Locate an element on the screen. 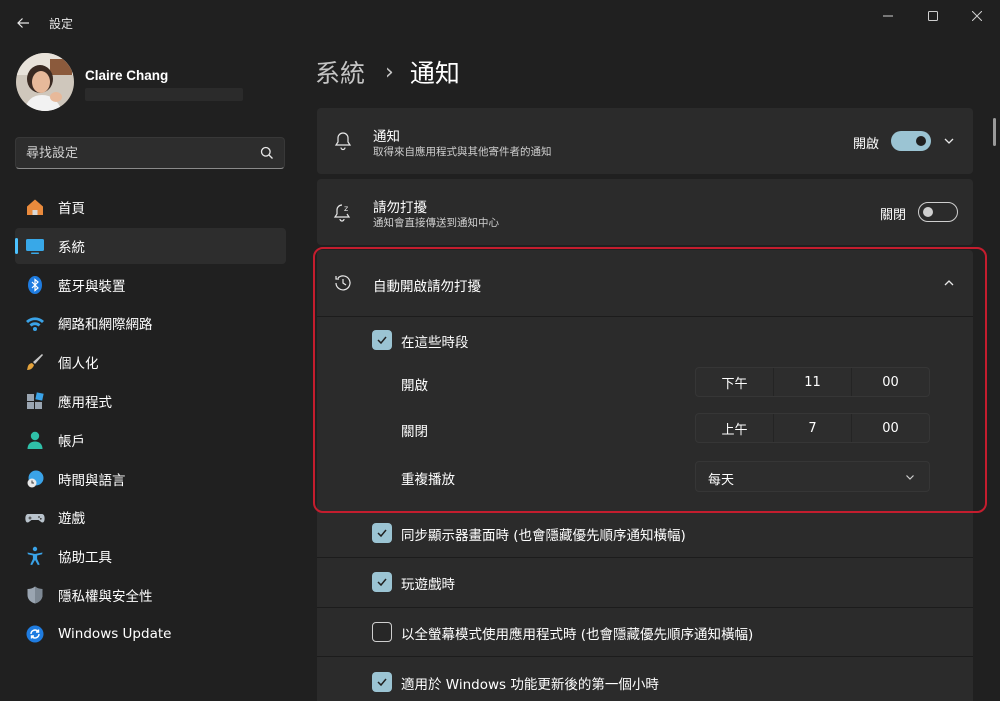 This screenshot has height=701, width=1000. accessibility-icon is located at coordinates (35, 556).